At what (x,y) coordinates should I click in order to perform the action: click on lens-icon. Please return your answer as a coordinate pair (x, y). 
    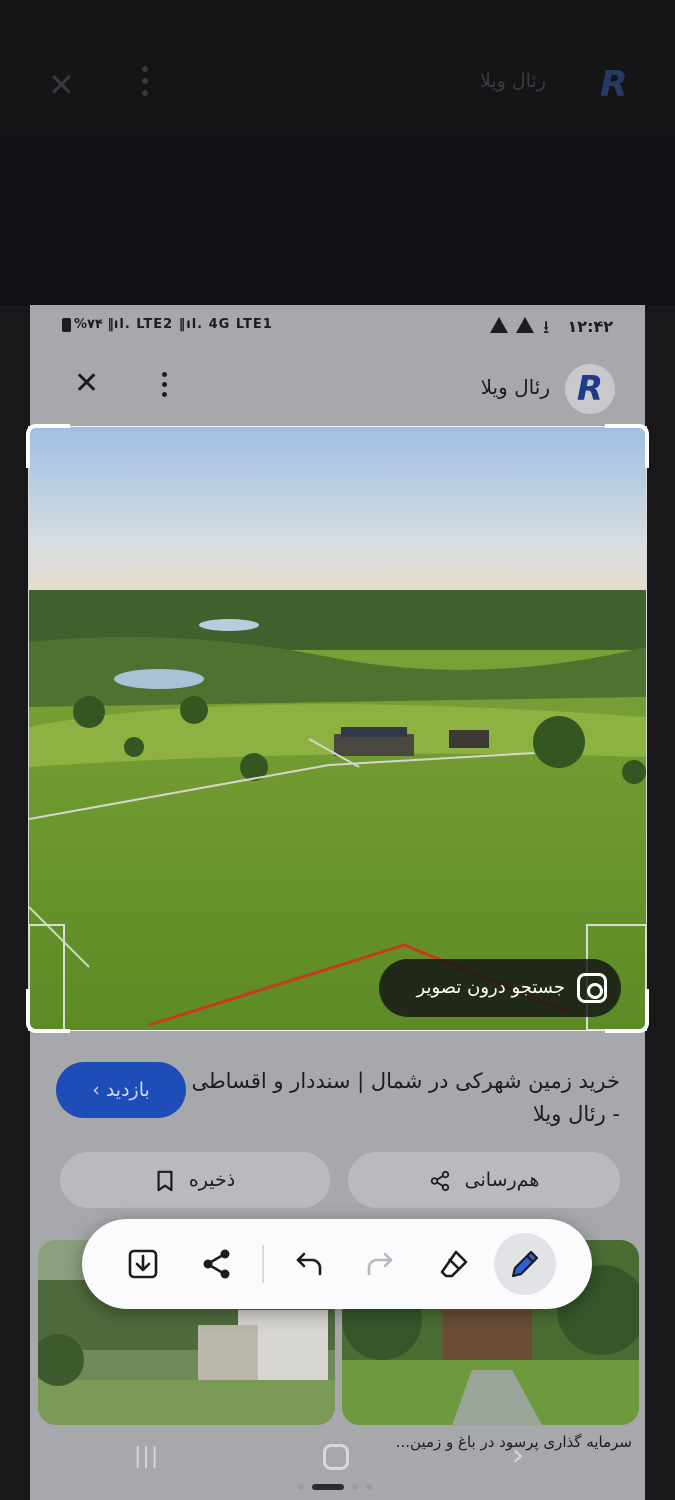
    Looking at the image, I should click on (592, 988).